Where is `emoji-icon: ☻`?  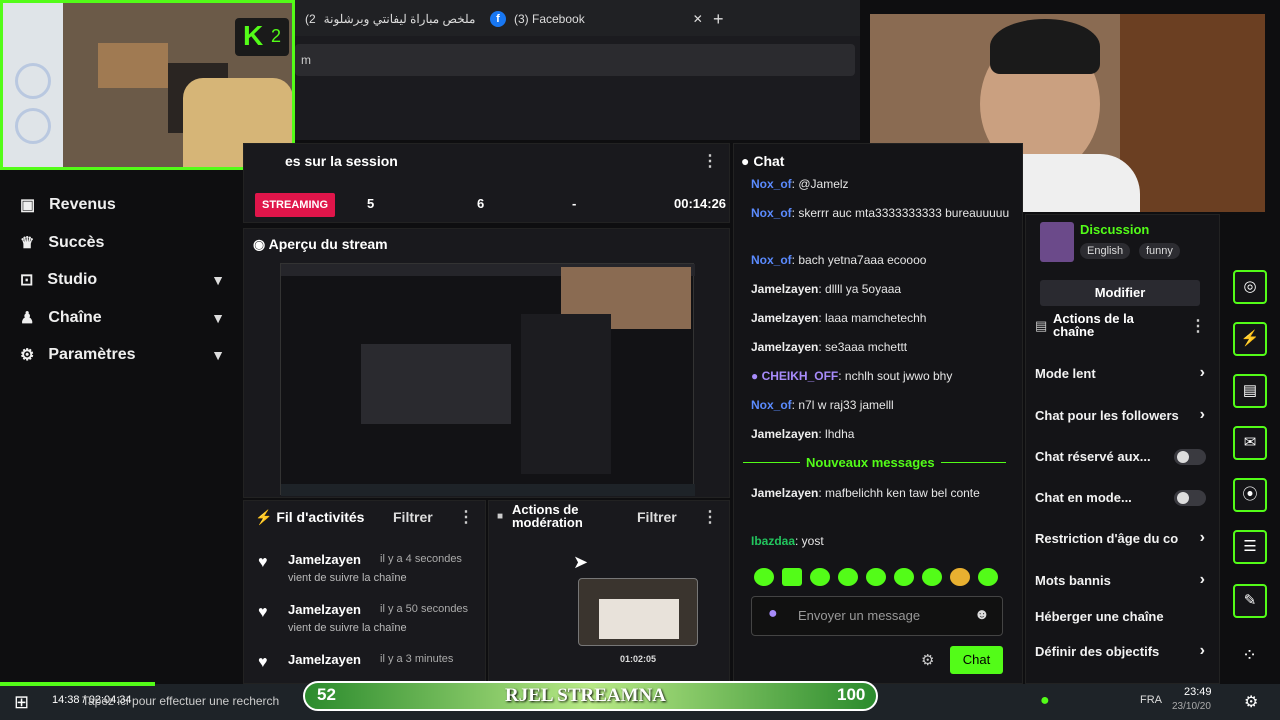 emoji-icon: ☻ is located at coordinates (982, 614).